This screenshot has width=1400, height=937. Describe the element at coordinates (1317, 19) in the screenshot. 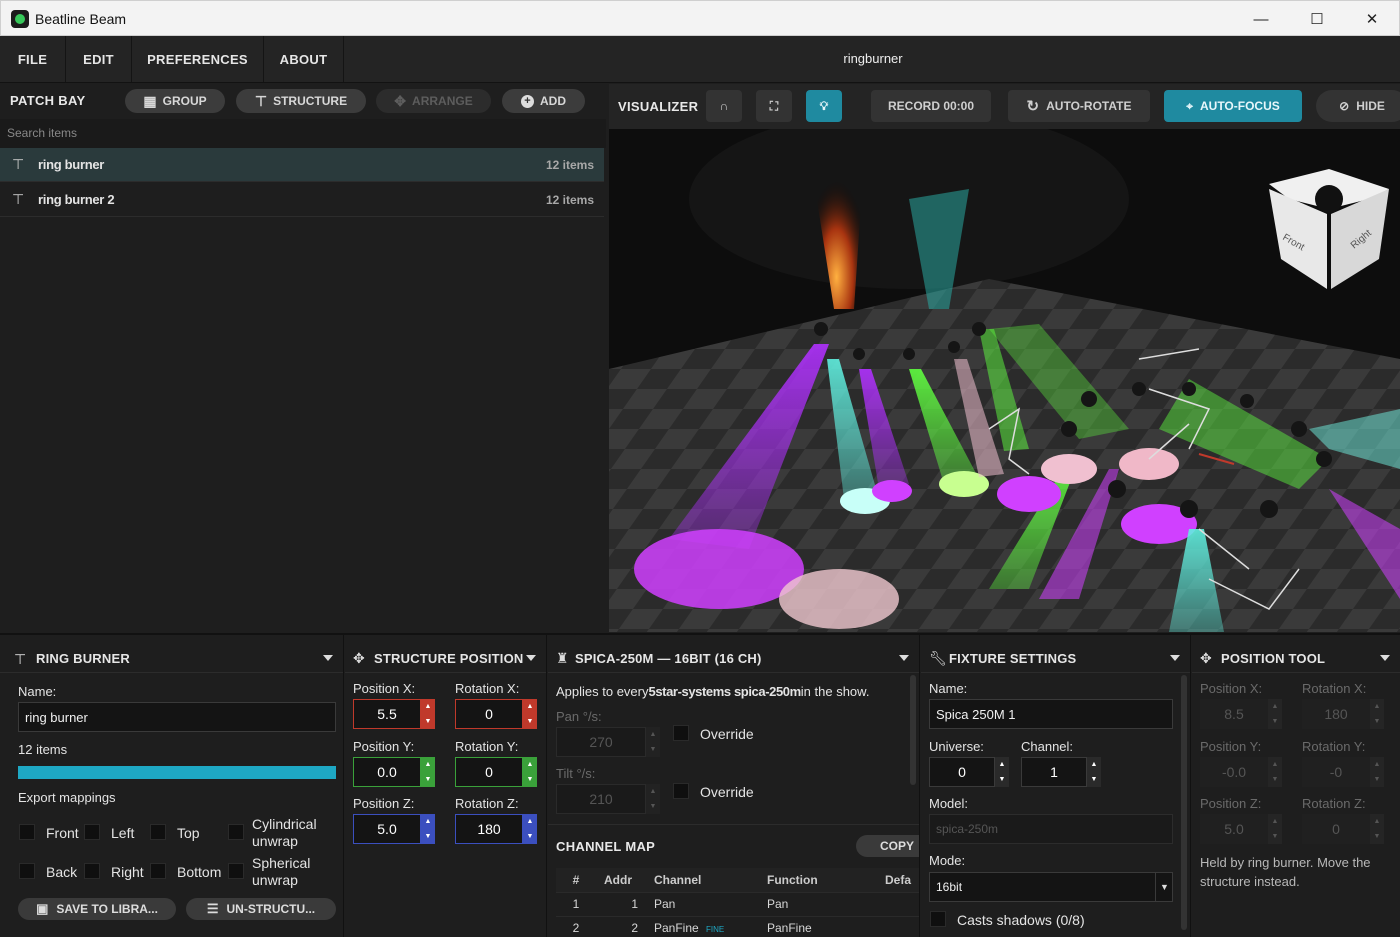

I see `maximize-button: ☐` at that location.